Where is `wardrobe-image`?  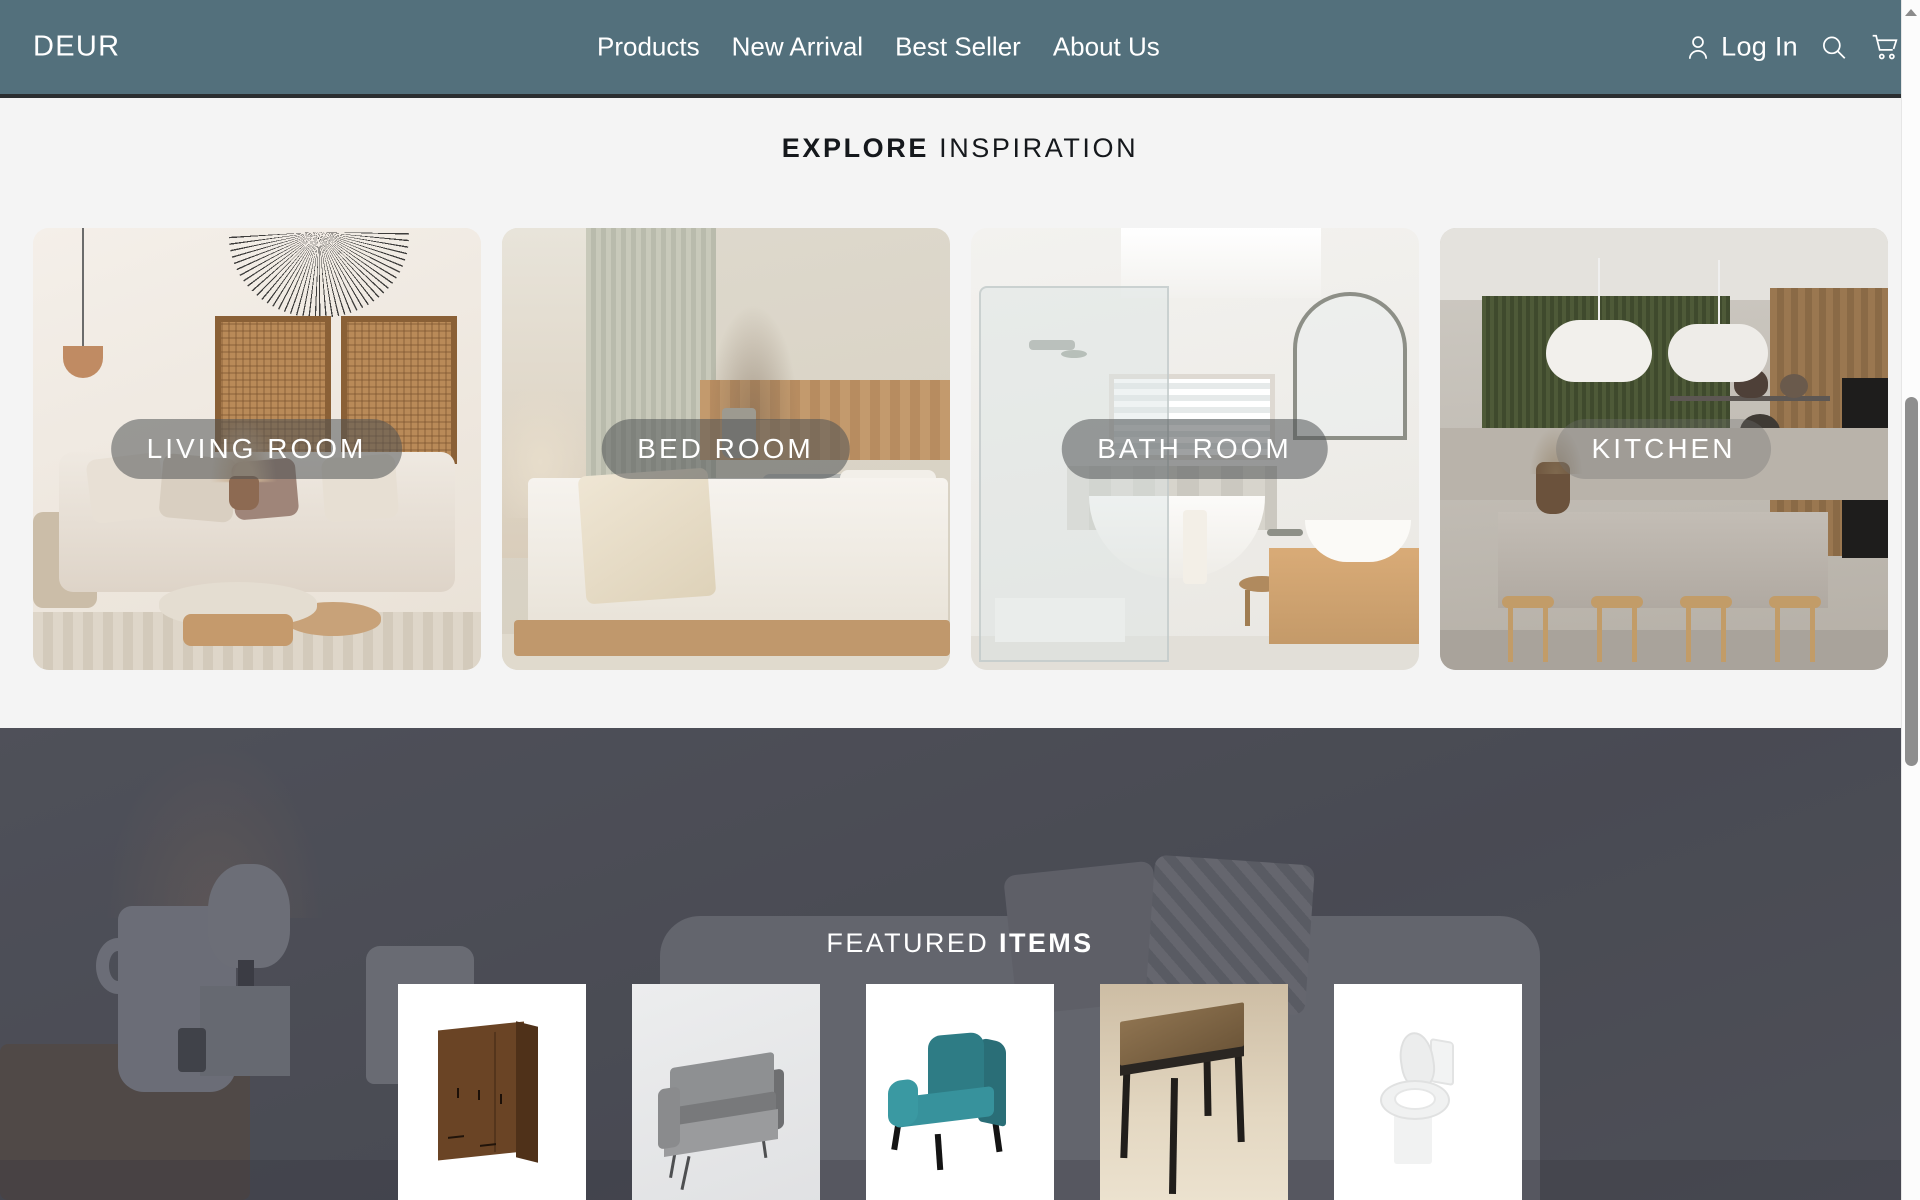 wardrobe-image is located at coordinates (492, 1092).